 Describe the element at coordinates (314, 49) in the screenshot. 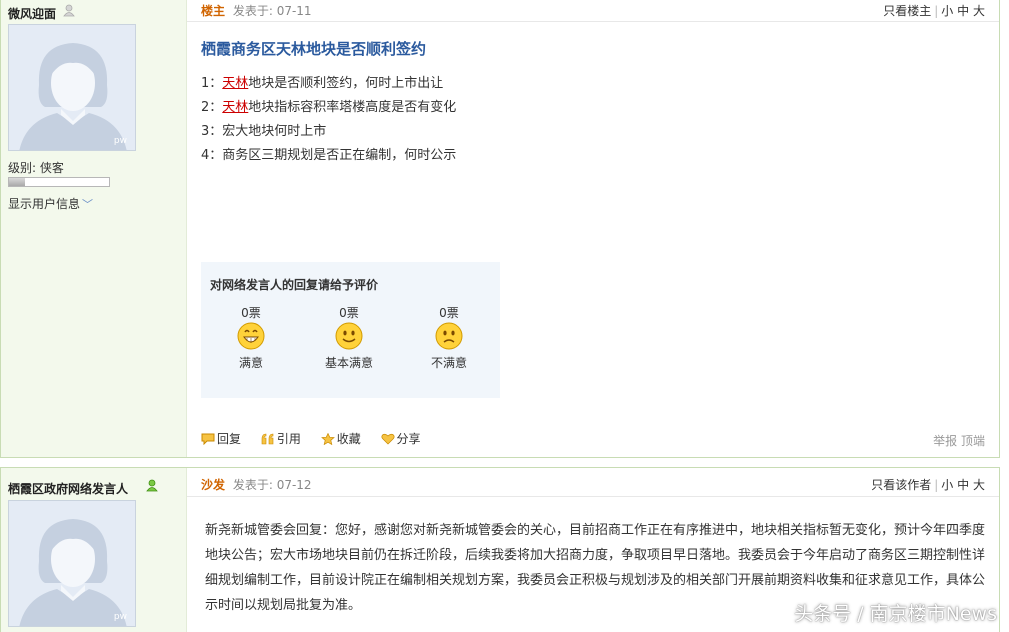

I see `post-title: 栖霞商务区天林地块是否顺利签约` at that location.